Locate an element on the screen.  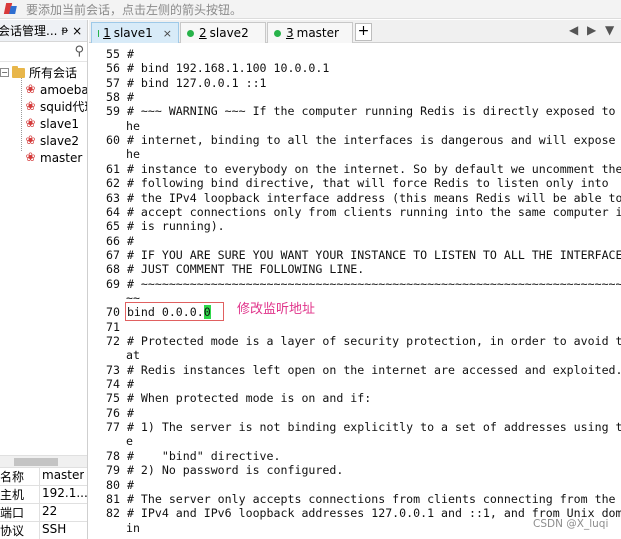
tab-prev-icon: ◀ is located at coordinates (573, 30).